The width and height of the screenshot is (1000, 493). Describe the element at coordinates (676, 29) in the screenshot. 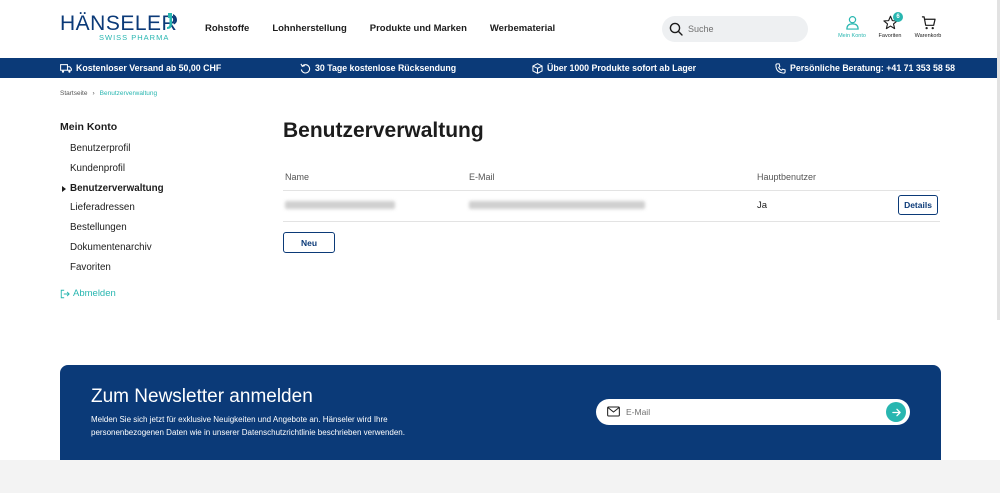

I see `search-icon` at that location.